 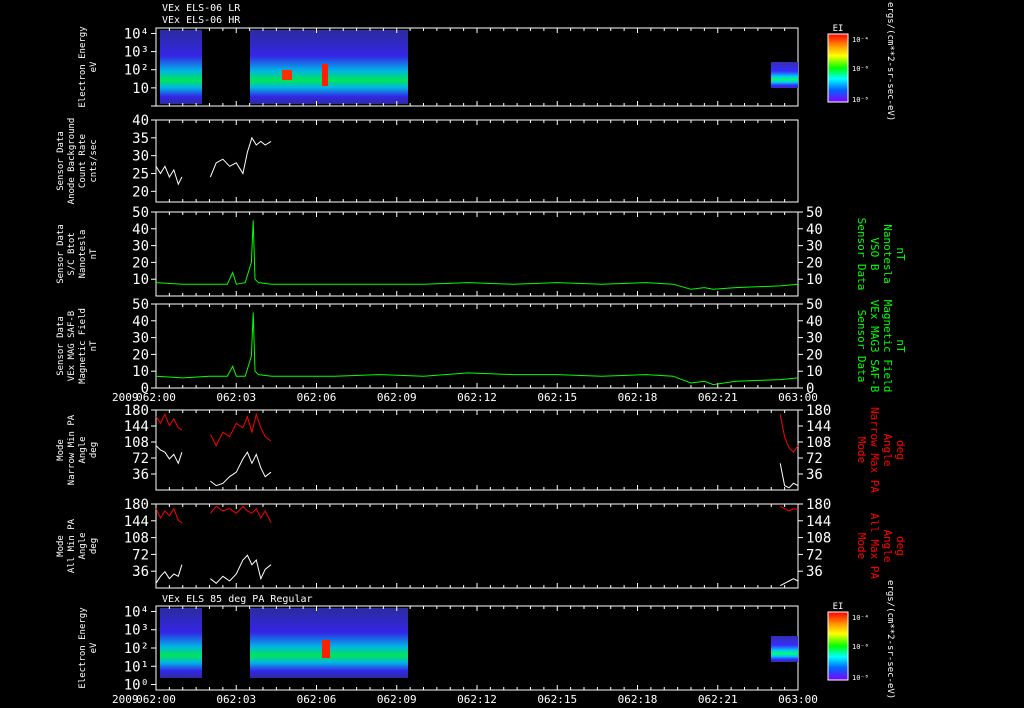 What do you see at coordinates (477, 161) in the screenshot?
I see `panel-2-frame` at bounding box center [477, 161].